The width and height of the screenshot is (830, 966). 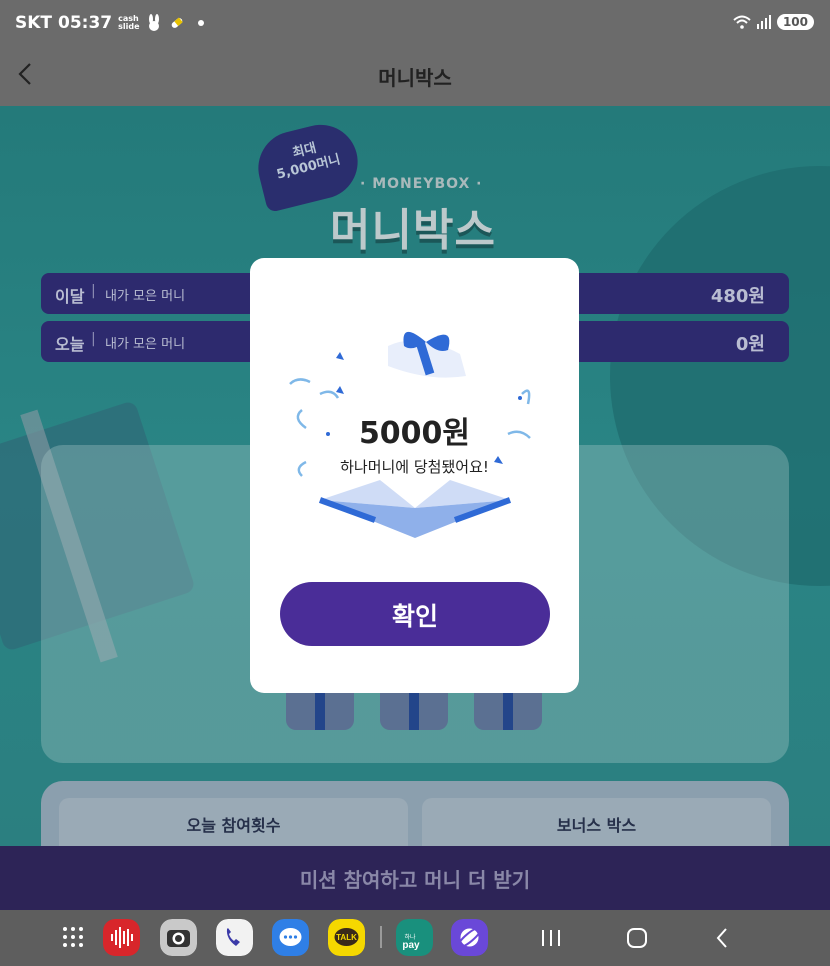 What do you see at coordinates (129, 26) in the screenshot?
I see `cashslide-bottom: slide` at bounding box center [129, 26].